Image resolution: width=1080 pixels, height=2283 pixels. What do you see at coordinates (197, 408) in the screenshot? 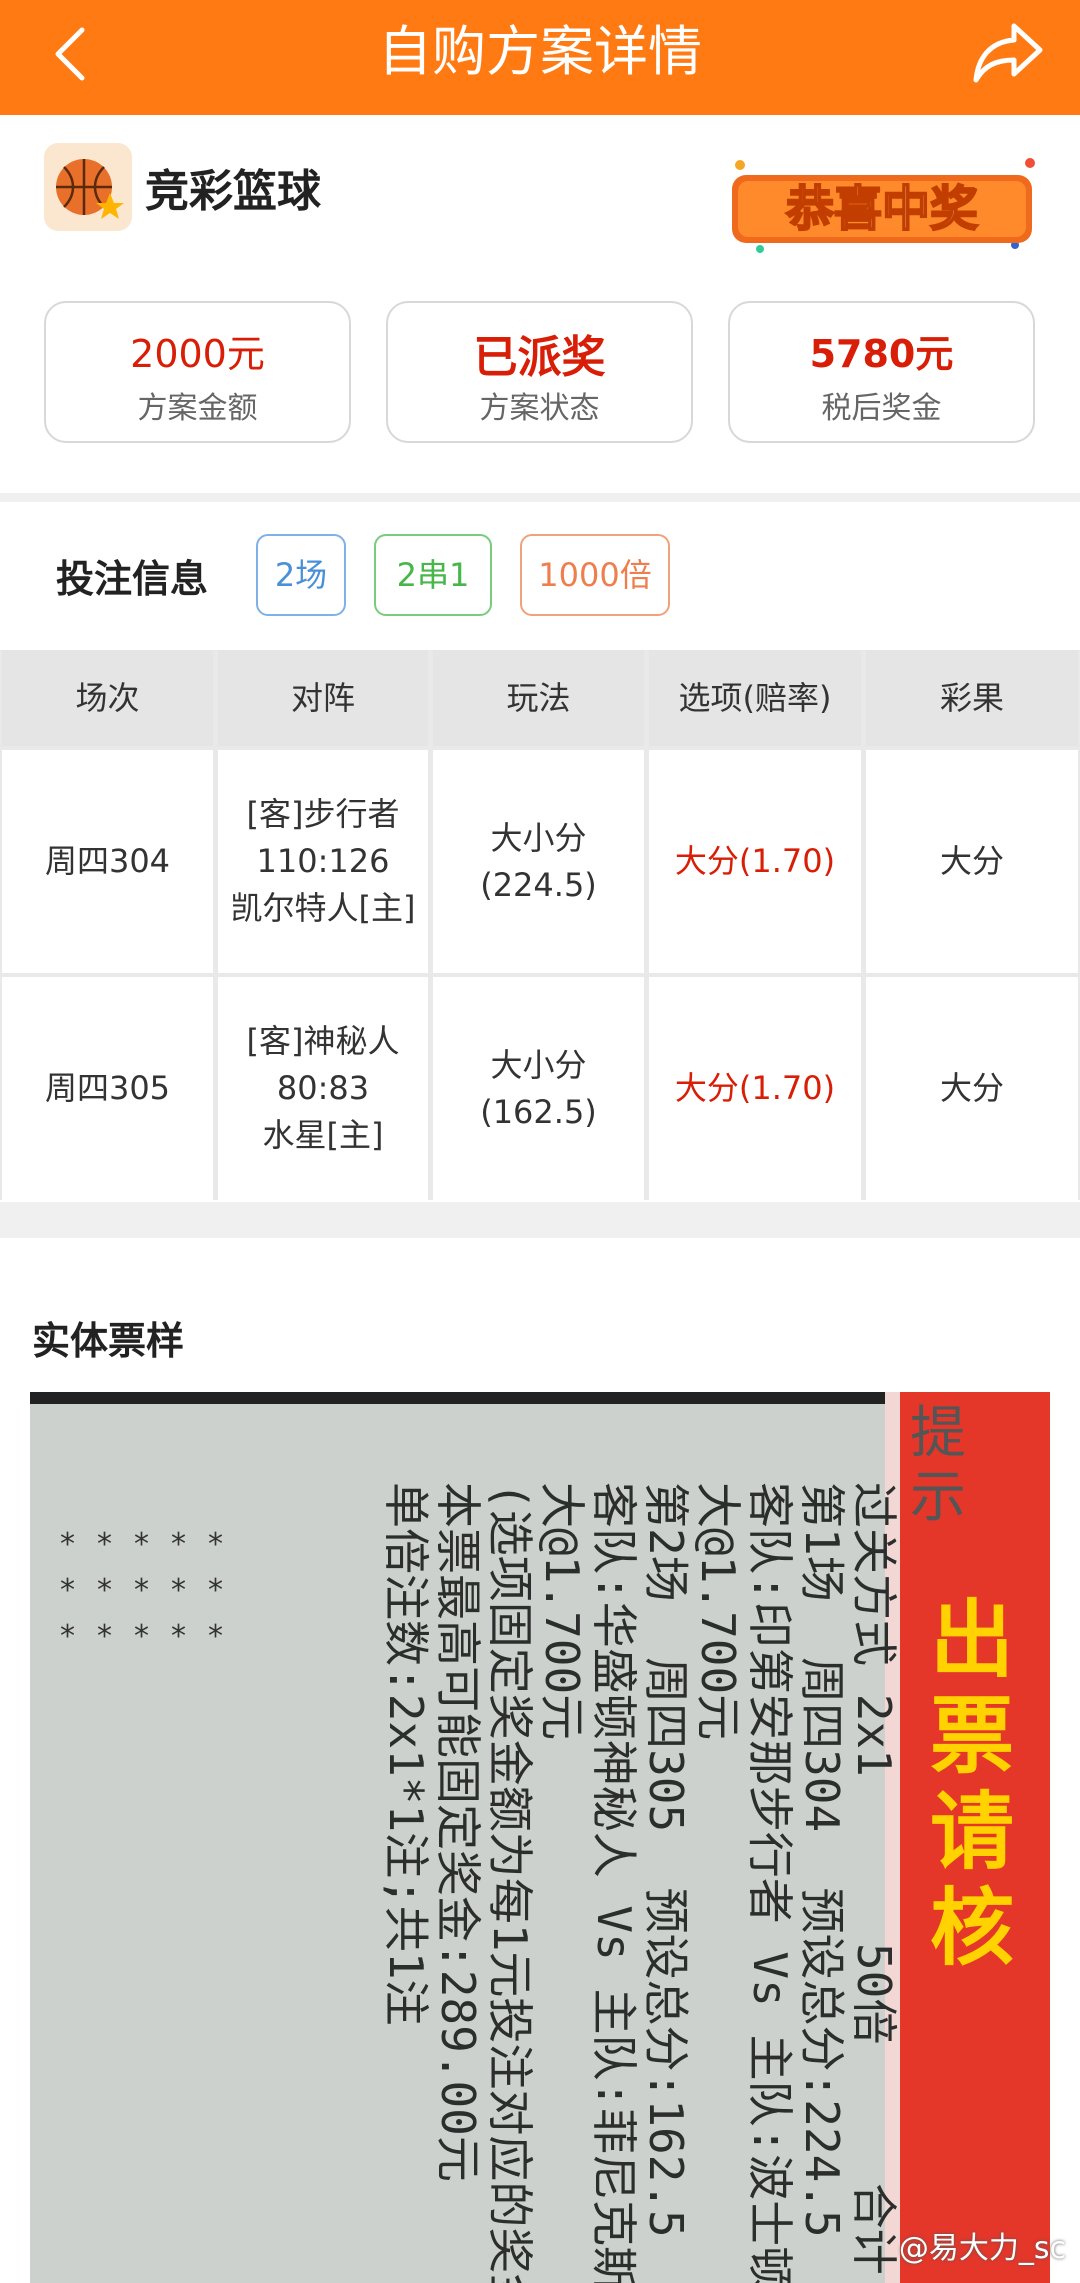
I see `stat-amount-label: 方案金额` at bounding box center [197, 408].